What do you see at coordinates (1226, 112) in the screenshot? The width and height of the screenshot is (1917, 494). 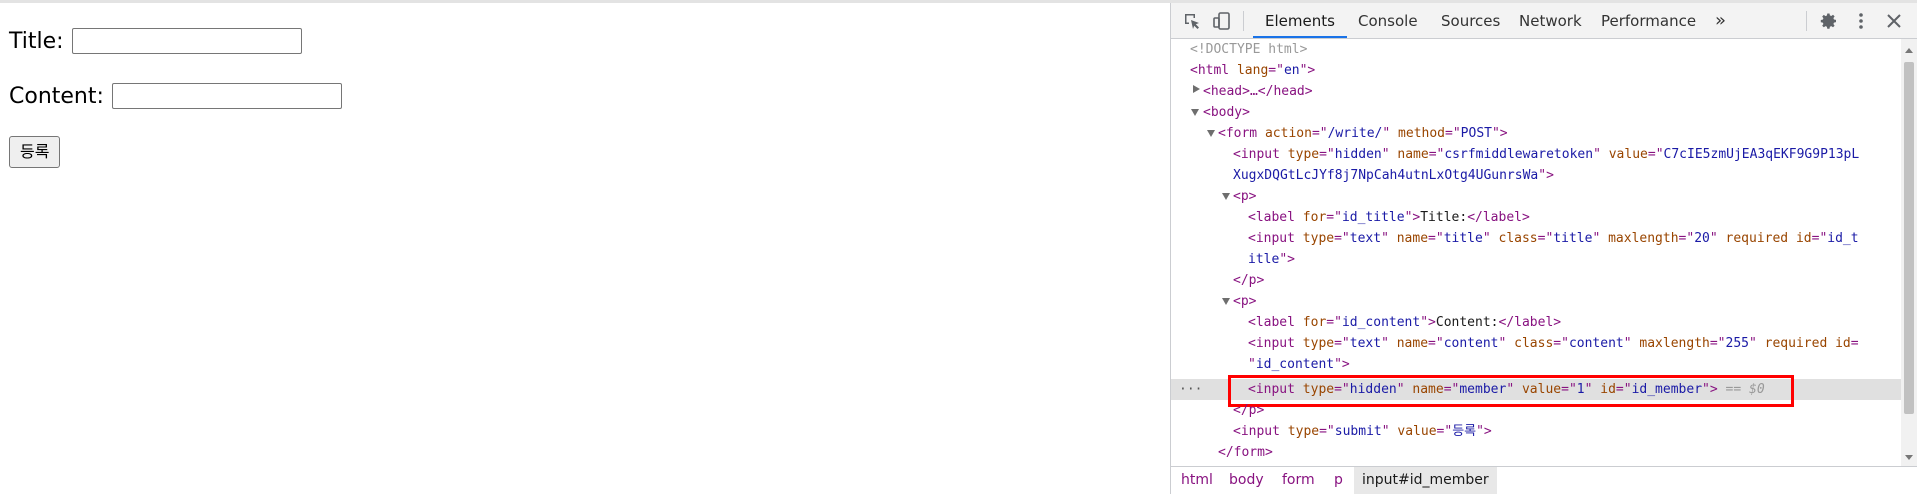 I see `dom-line-body: <body>` at bounding box center [1226, 112].